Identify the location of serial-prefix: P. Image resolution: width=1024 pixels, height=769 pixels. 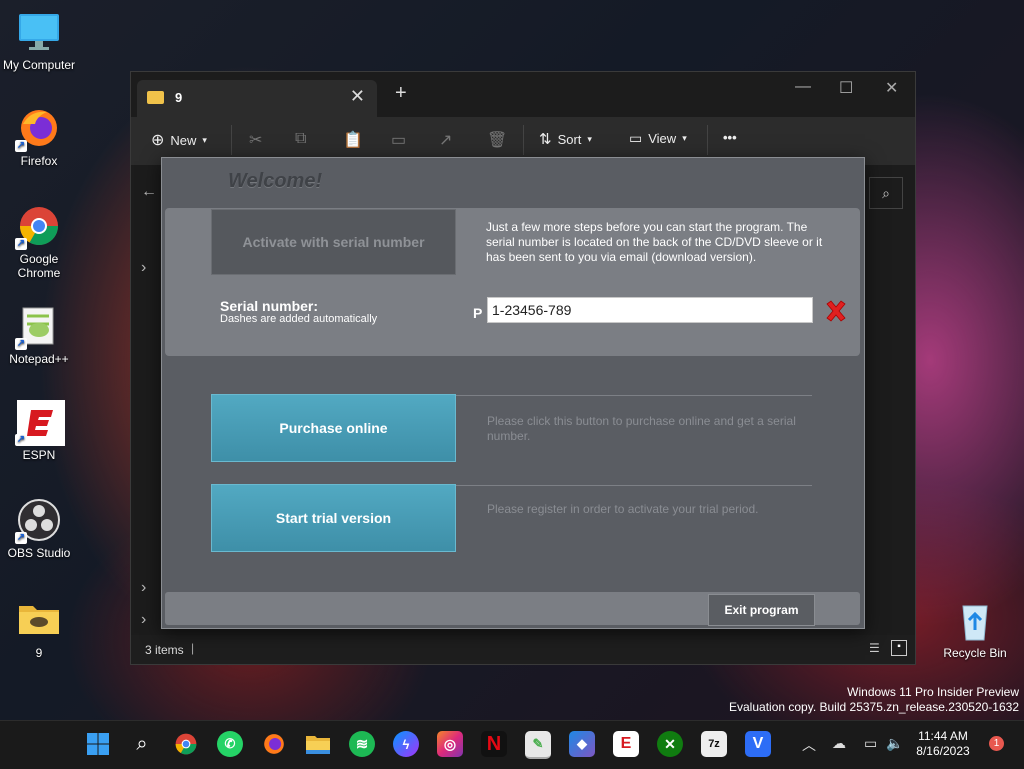
(478, 313).